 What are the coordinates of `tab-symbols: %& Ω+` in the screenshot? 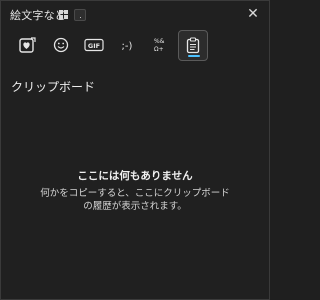 It's located at (160, 45).